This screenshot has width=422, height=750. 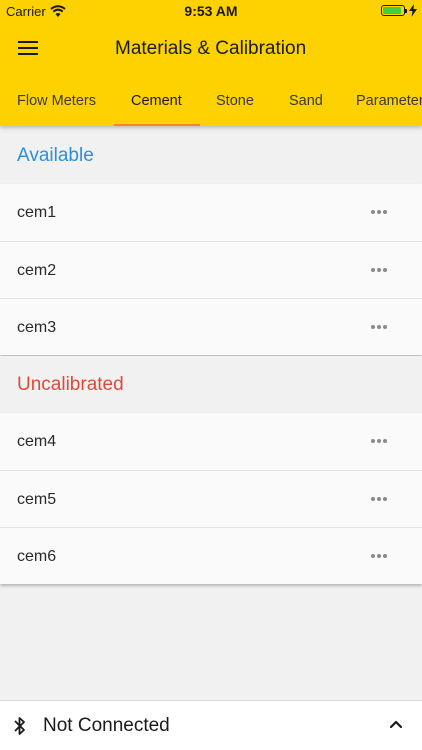 What do you see at coordinates (106, 725) in the screenshot?
I see `connection-status: Not Connected` at bounding box center [106, 725].